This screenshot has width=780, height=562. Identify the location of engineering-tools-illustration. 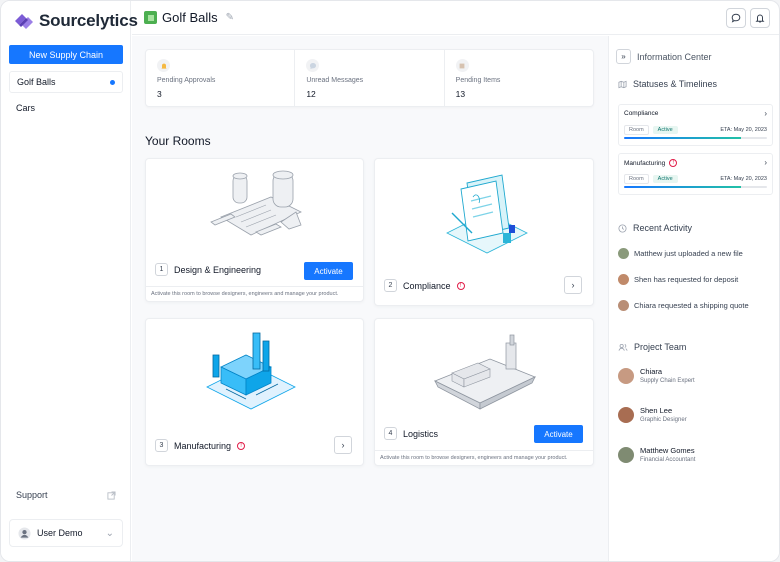
(256, 203).